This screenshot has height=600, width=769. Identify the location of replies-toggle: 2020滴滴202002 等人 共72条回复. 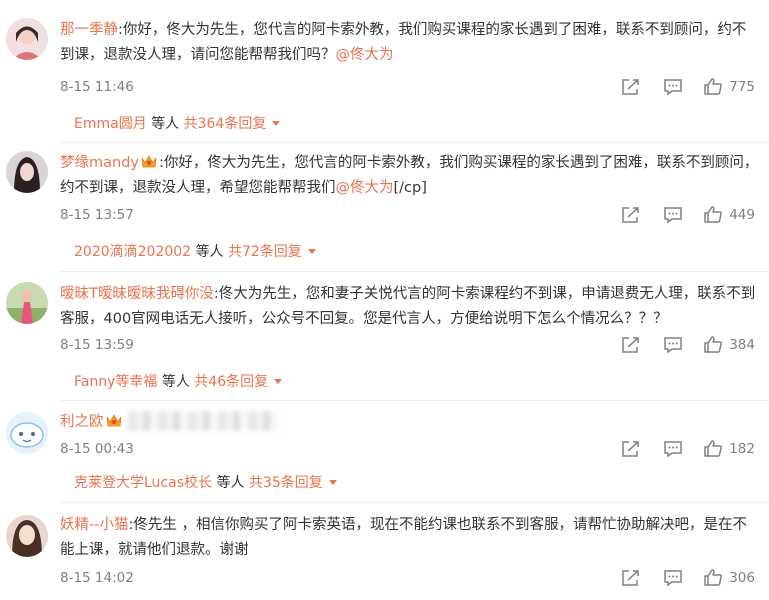
(195, 251).